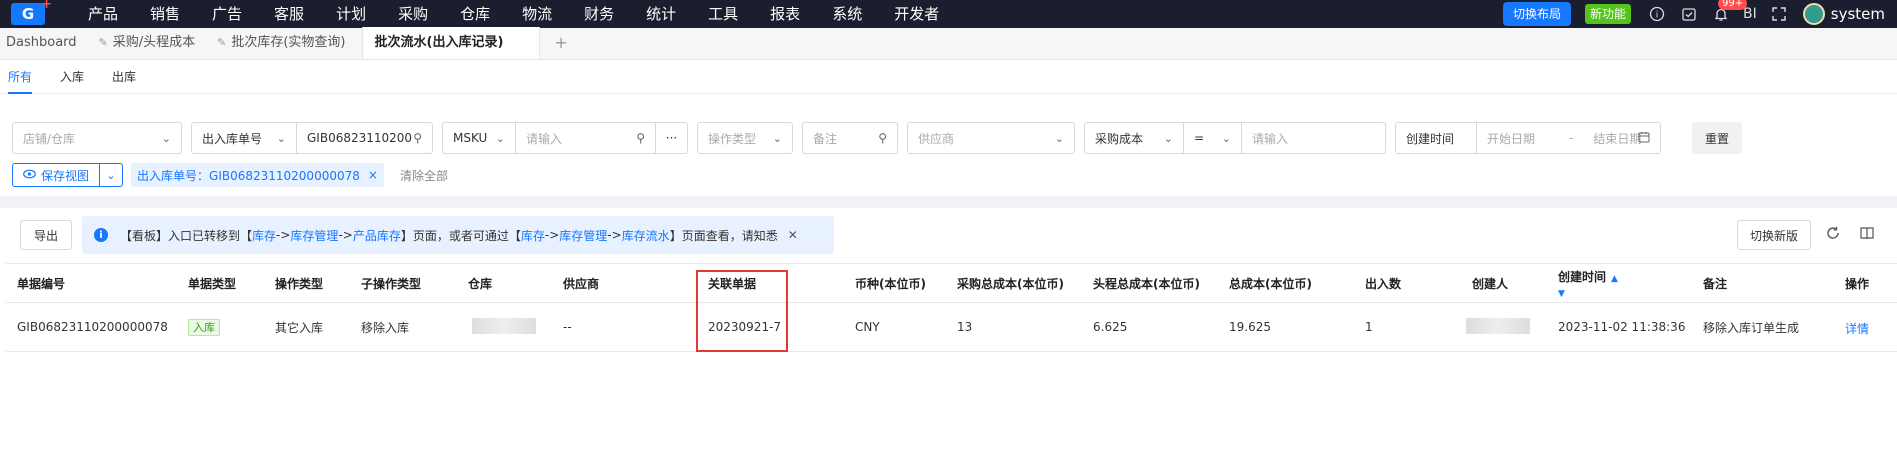 The width and height of the screenshot is (1897, 450). I want to click on menu-item-ads: 广告, so click(227, 14).